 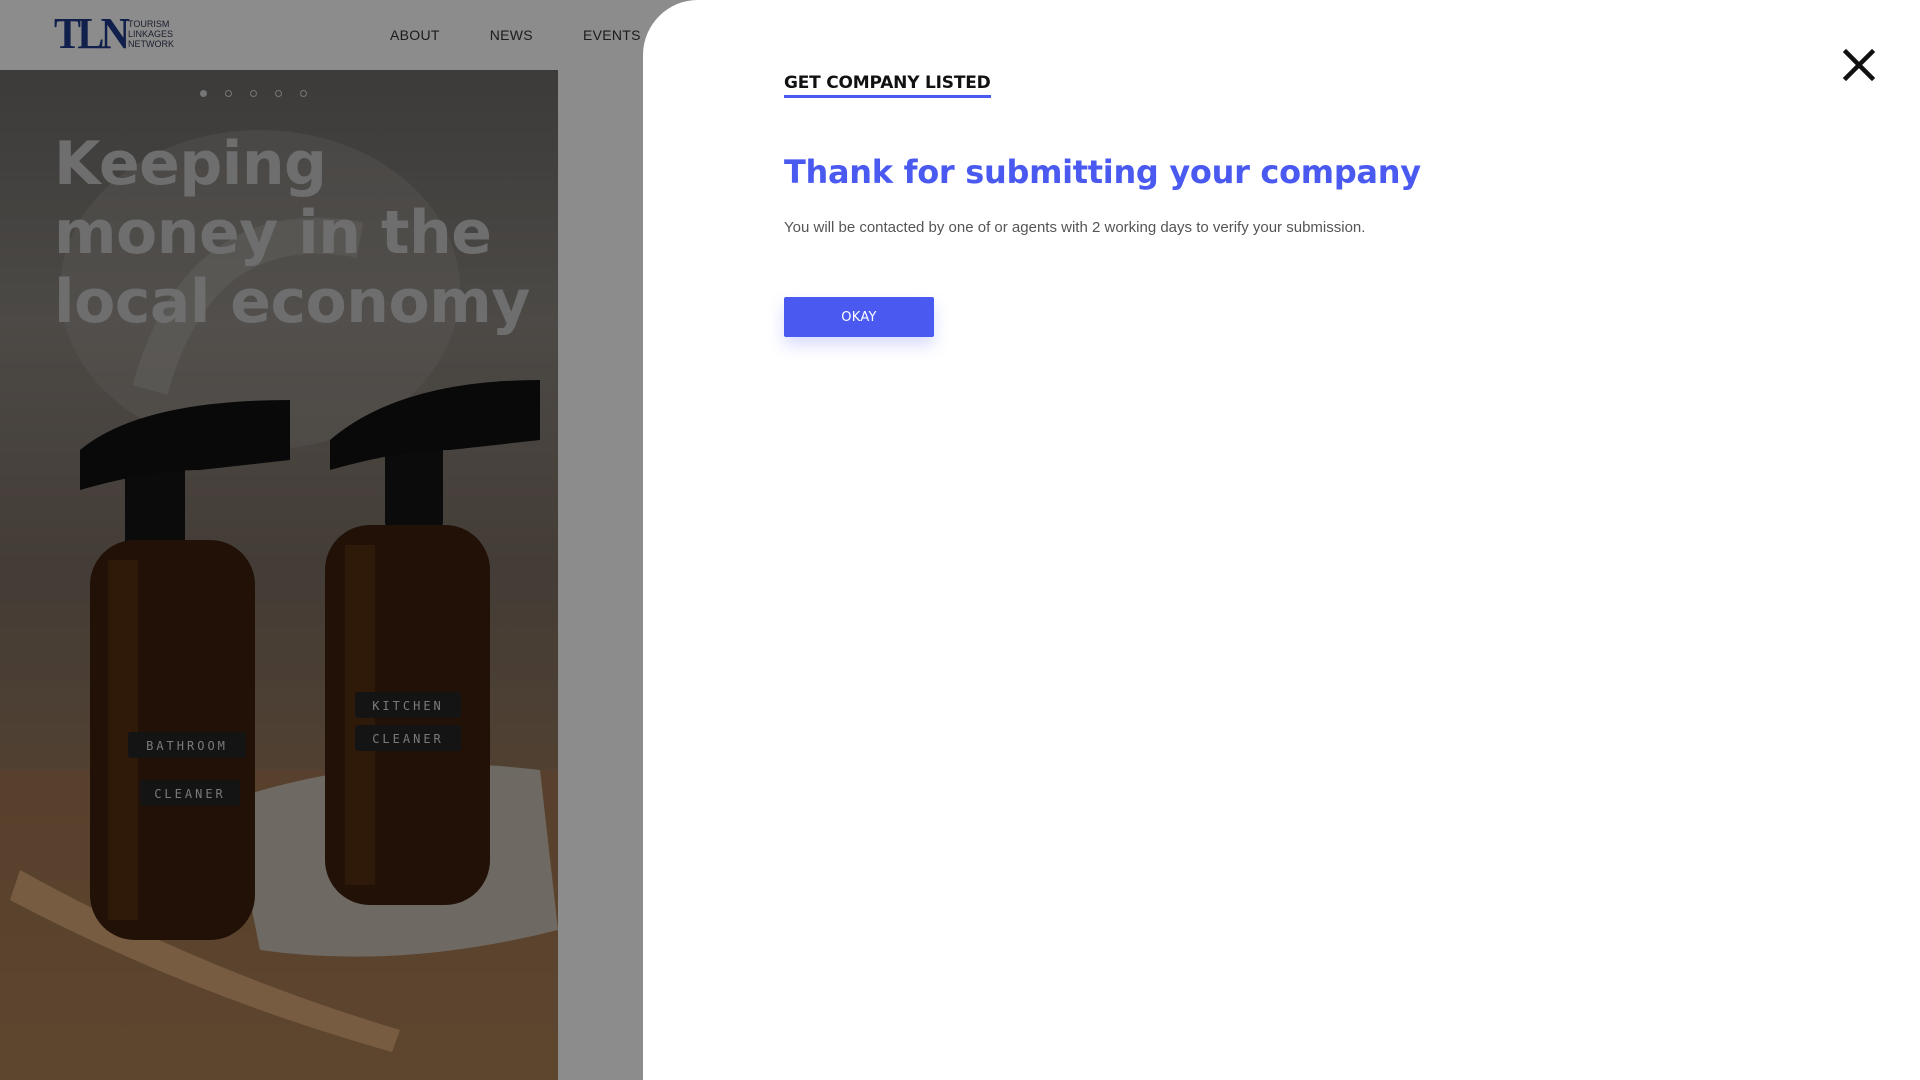 What do you see at coordinates (1102, 172) in the screenshot?
I see `confirmation-title: Thank for submitting your company` at bounding box center [1102, 172].